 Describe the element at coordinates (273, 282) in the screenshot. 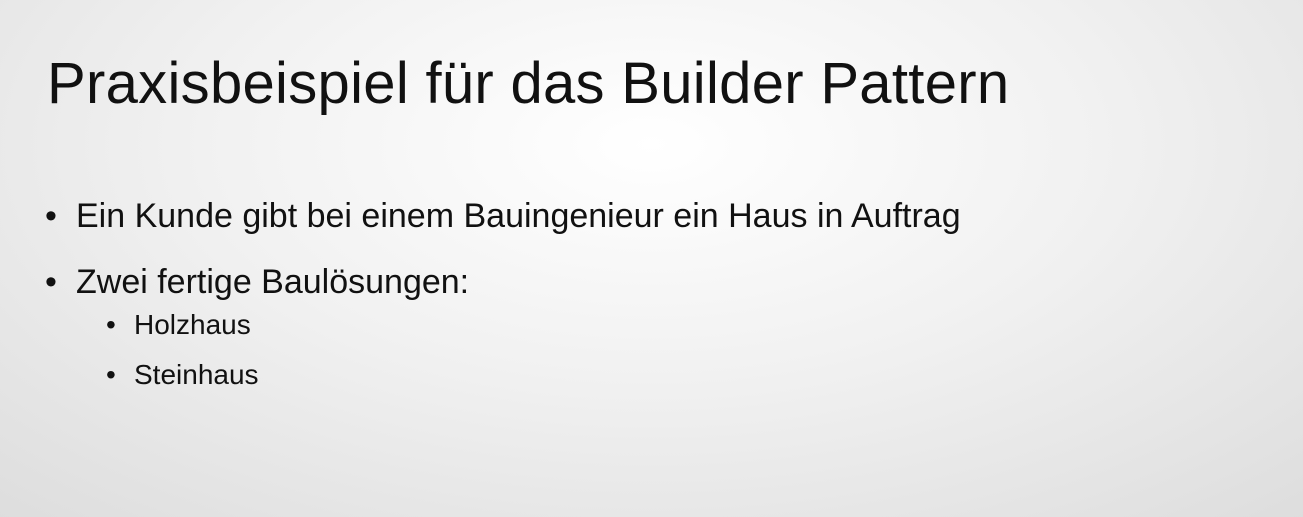

I see `bullet-text: Zwei fertige Baulösungen:` at that location.